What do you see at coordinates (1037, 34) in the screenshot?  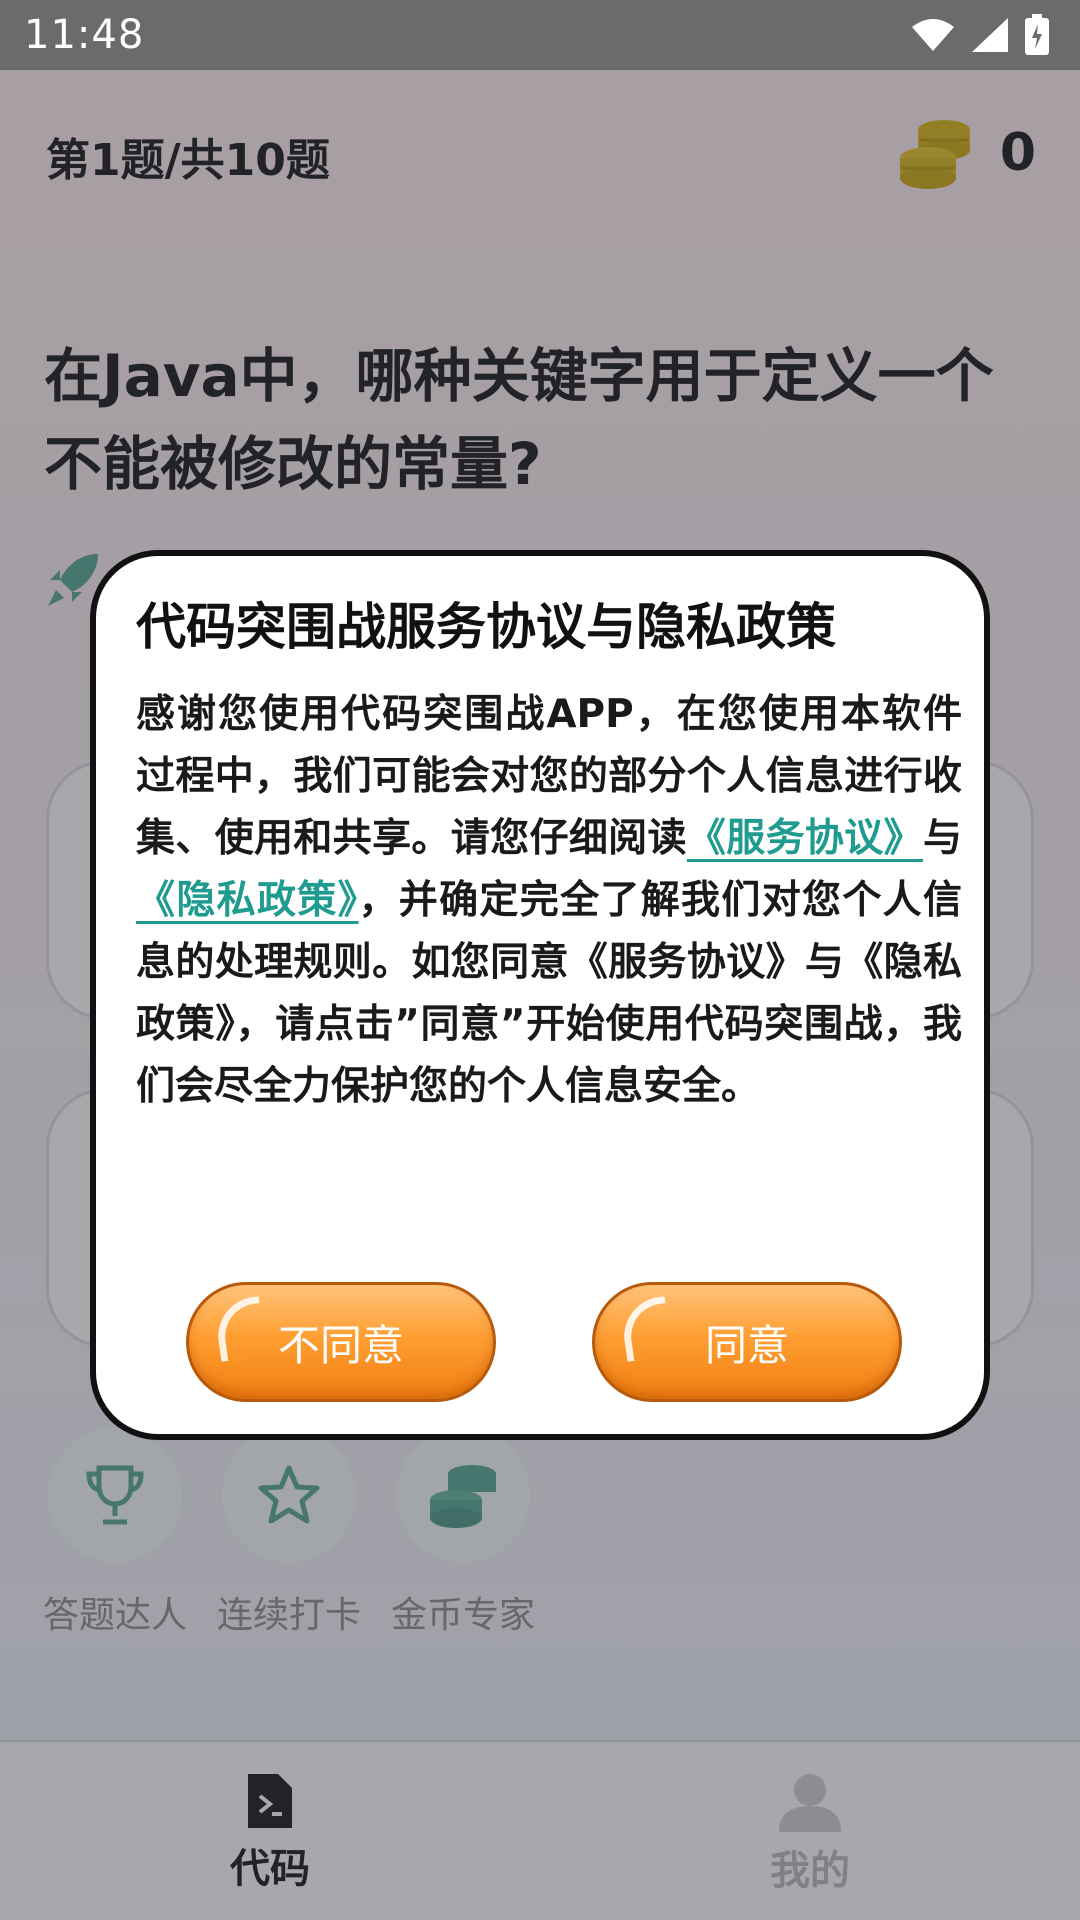 I see `battery-icon` at bounding box center [1037, 34].